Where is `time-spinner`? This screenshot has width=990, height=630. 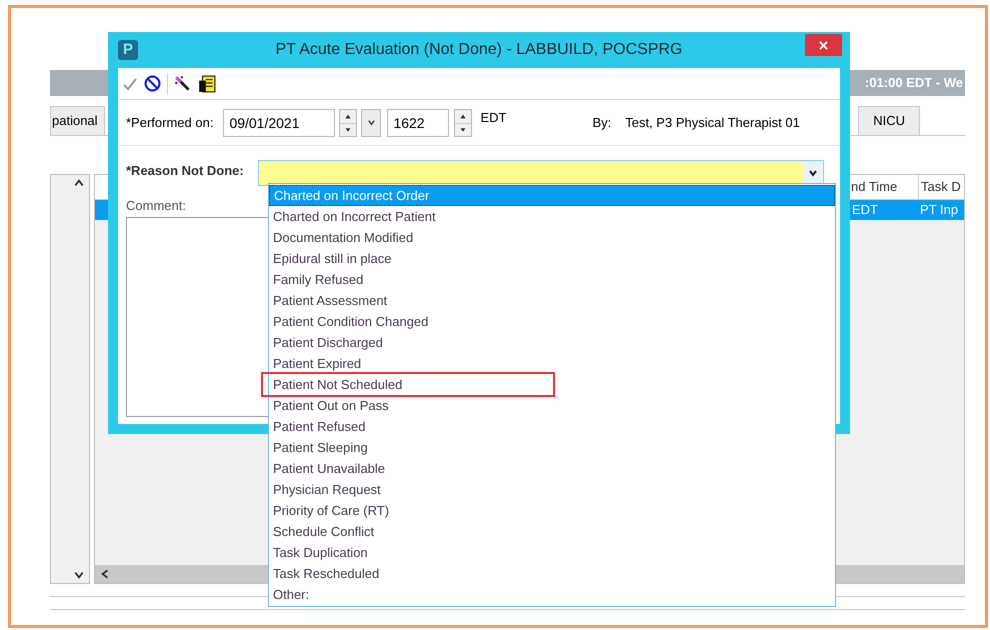 time-spinner is located at coordinates (463, 122).